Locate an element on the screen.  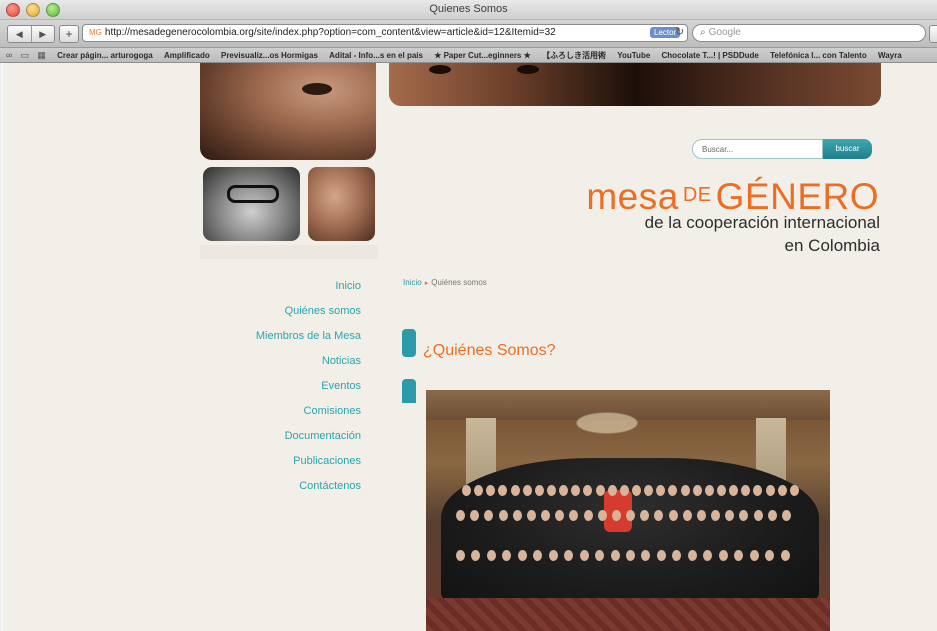
bookmark-item: Wayra is located at coordinates (890, 55).